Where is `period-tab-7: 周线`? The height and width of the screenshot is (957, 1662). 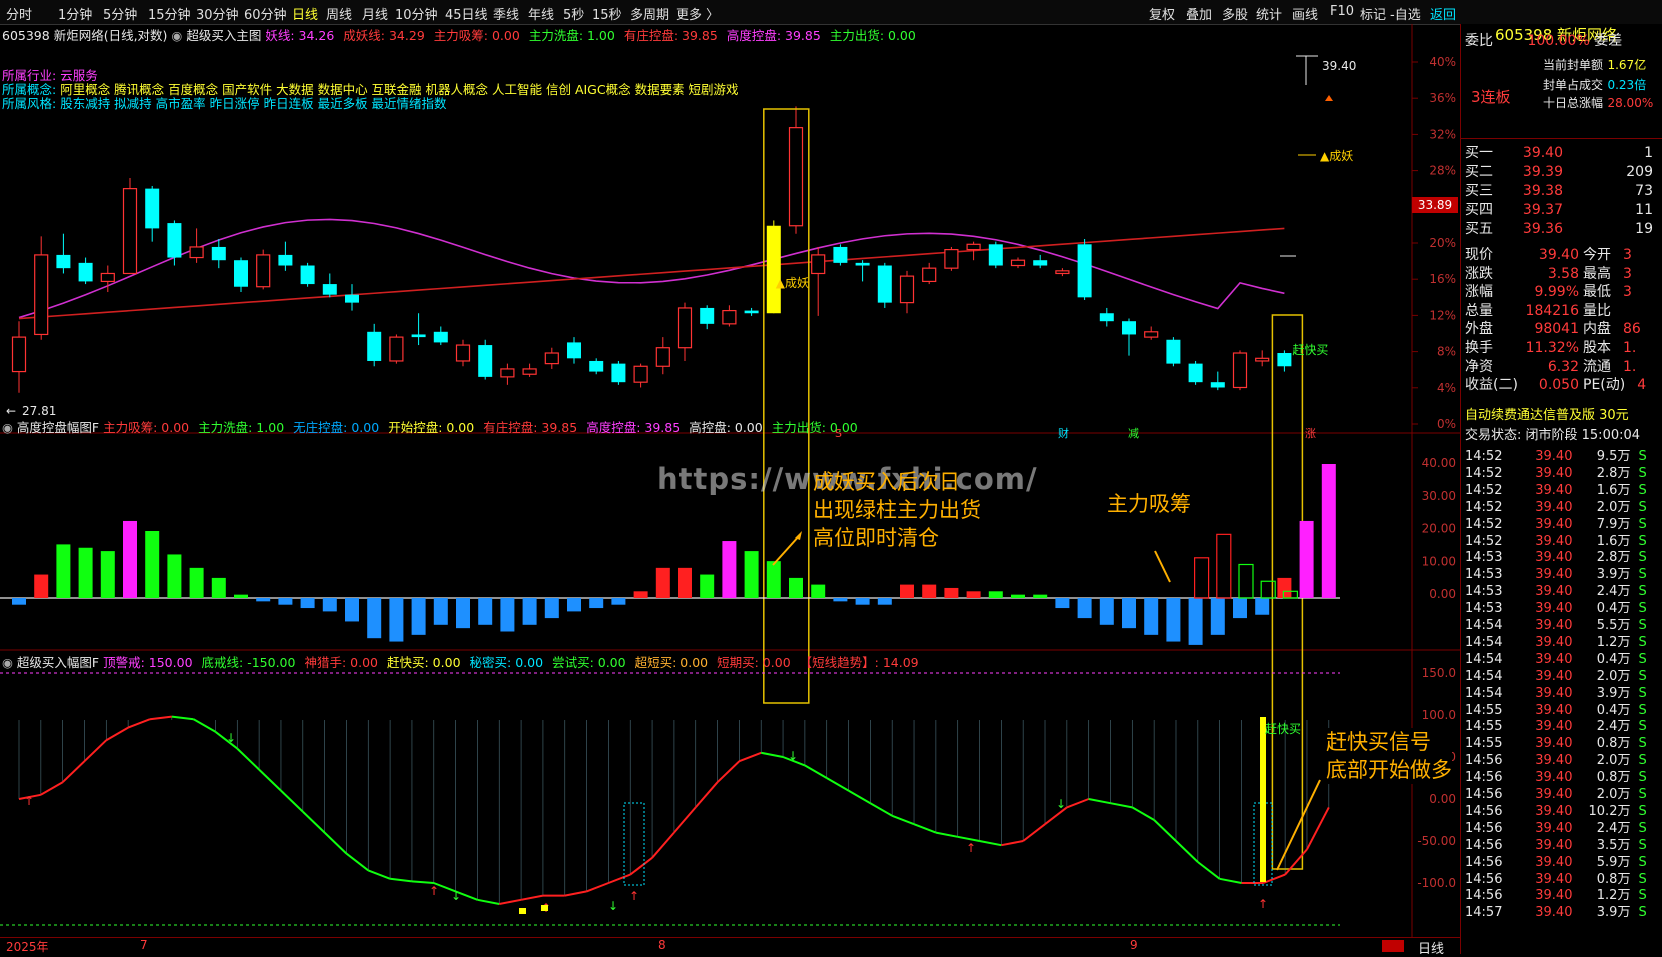
period-tab-7: 周线 is located at coordinates (339, 13).